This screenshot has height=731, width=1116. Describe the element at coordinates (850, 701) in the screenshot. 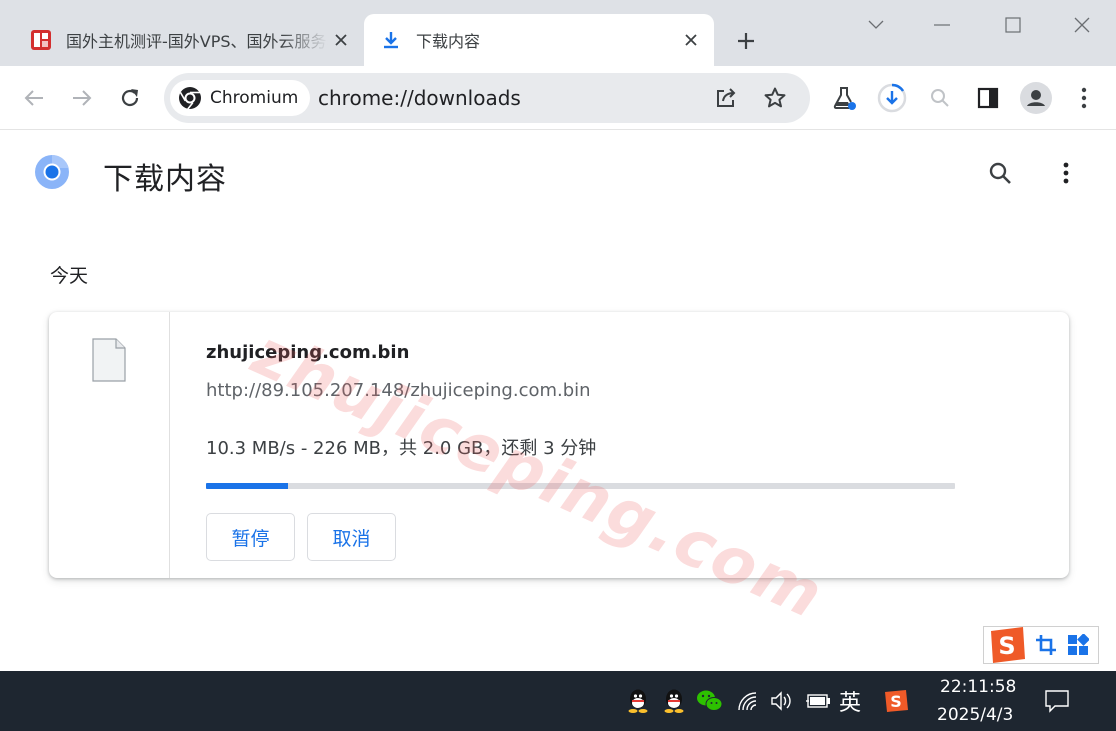

I see `ime-language-indicator: 英` at that location.